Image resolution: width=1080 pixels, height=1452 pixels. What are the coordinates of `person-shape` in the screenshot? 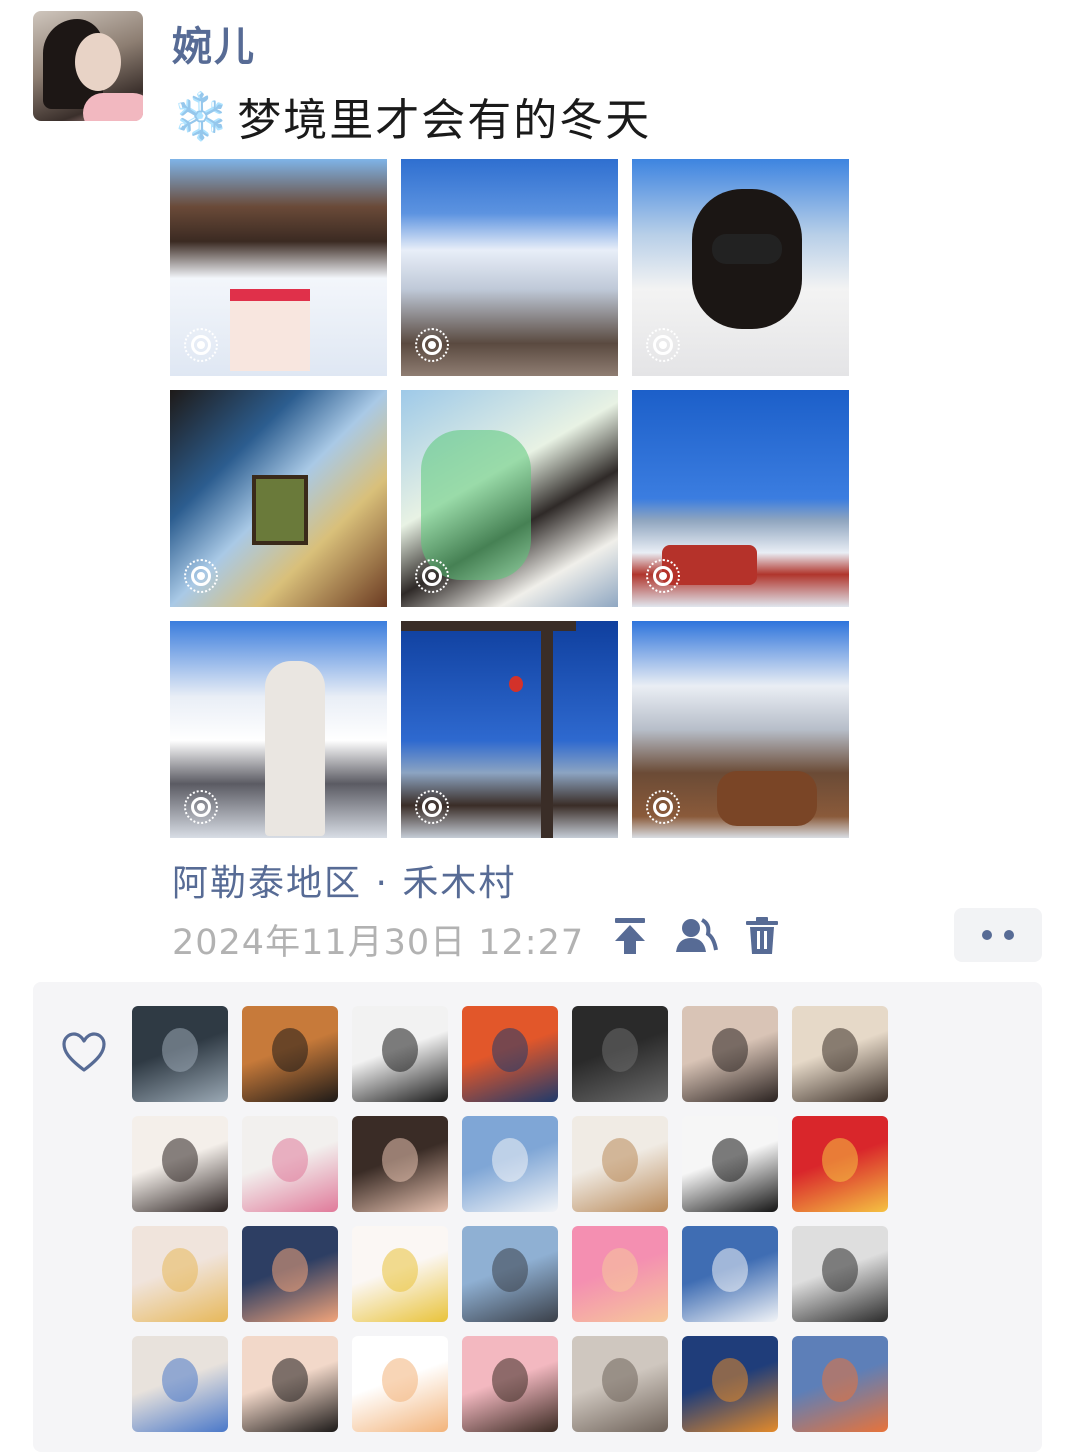 It's located at (295, 748).